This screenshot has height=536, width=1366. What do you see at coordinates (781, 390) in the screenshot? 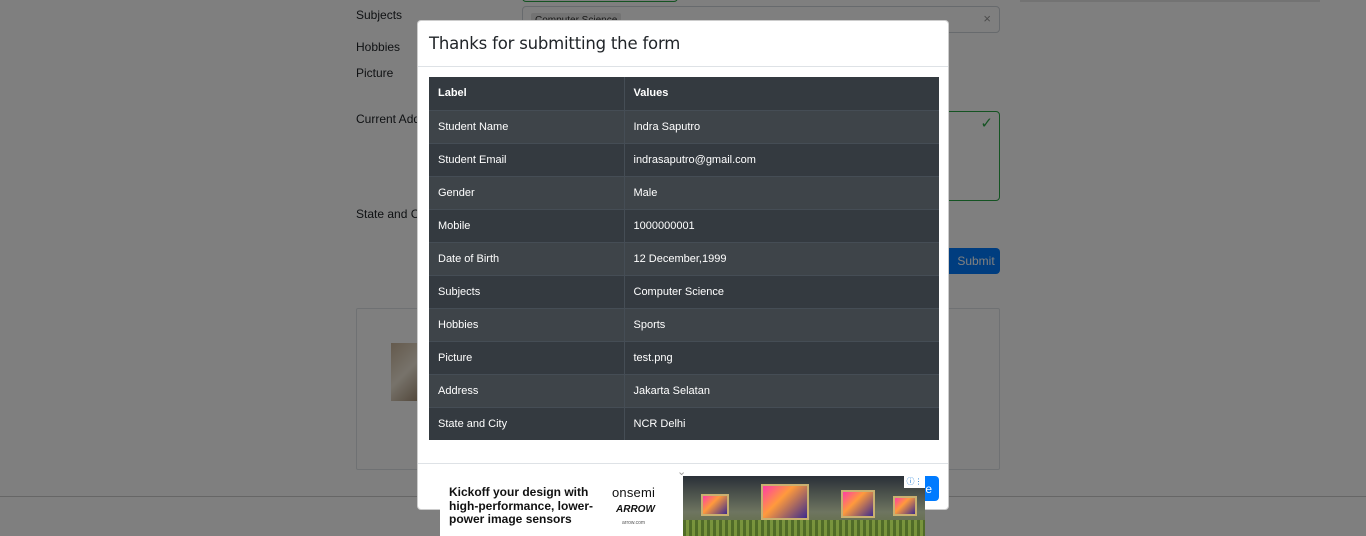
I see `row-value: Jakarta Selatan` at bounding box center [781, 390].